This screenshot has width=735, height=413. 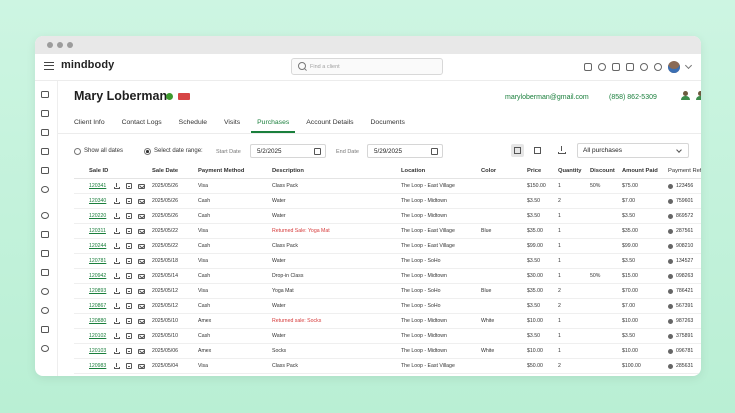 What do you see at coordinates (537, 150) in the screenshot?
I see `grid-view-button` at bounding box center [537, 150].